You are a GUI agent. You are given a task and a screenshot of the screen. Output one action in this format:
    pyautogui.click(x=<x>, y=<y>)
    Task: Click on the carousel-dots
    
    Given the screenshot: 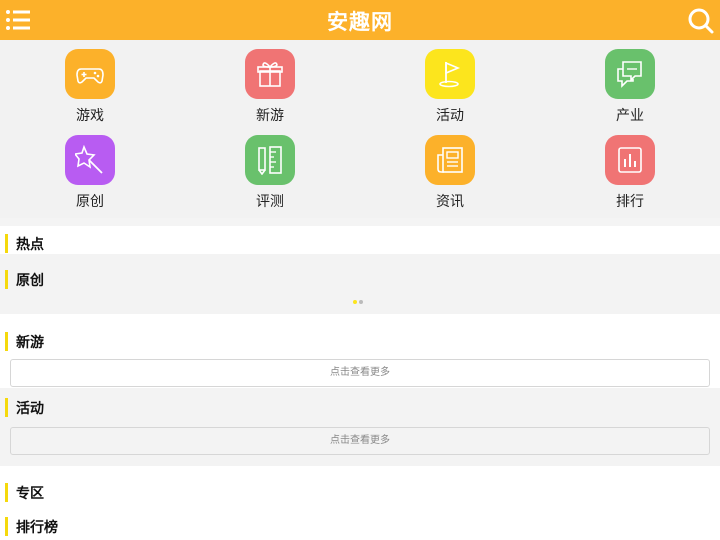 What is the action you would take?
    pyautogui.click(x=360, y=303)
    